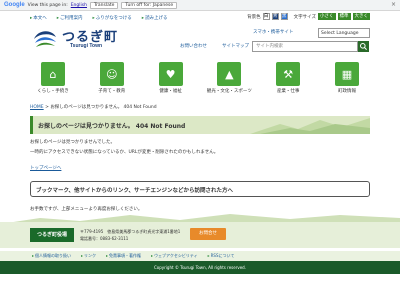 The height and width of the screenshot is (300, 400). I want to click on town-logo-mark, so click(45, 38).